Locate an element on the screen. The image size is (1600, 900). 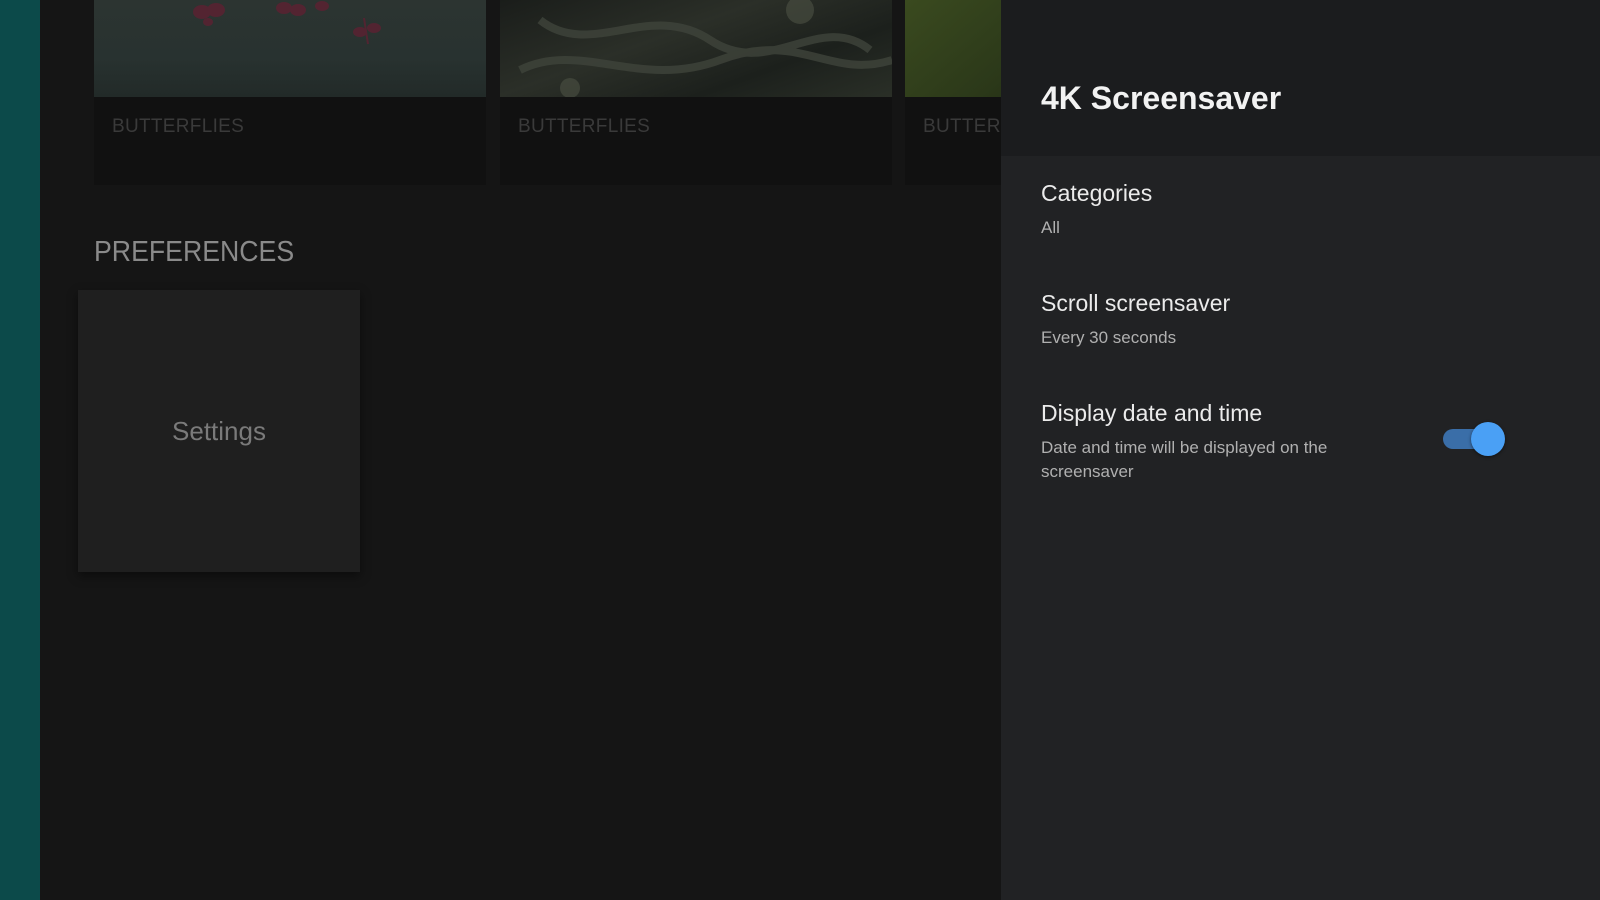
pref-title: Scroll screensaver is located at coordinates (1136, 303).